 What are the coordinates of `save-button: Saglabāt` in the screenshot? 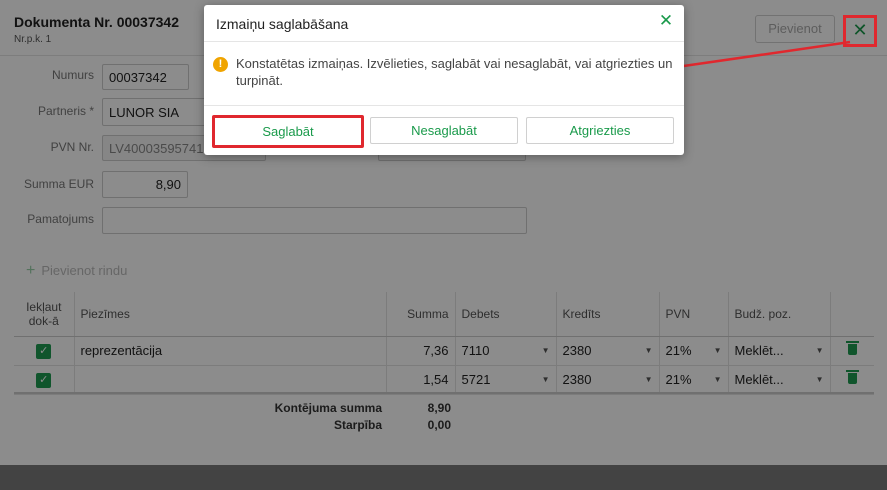 It's located at (288, 131).